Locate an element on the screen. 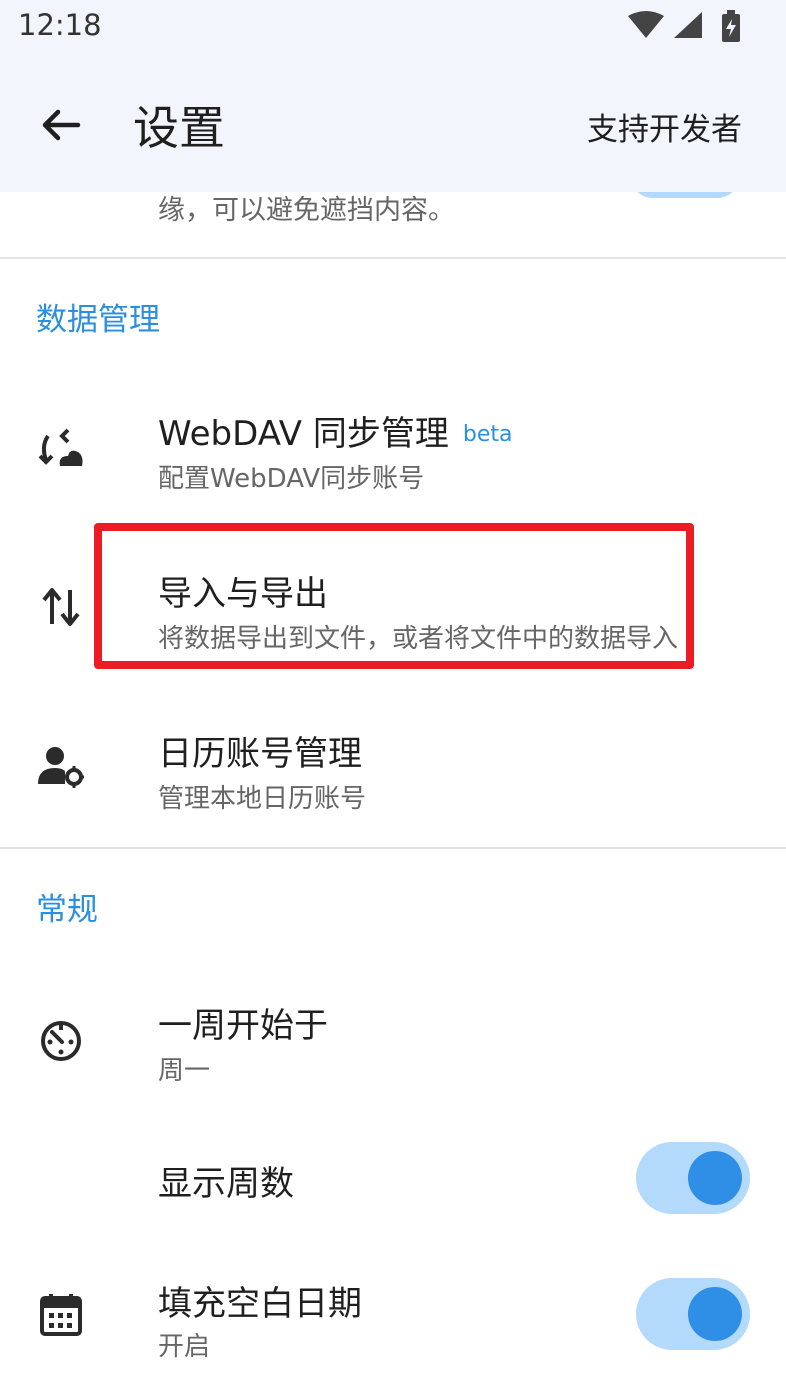  arrow-left-icon is located at coordinates (61, 125).